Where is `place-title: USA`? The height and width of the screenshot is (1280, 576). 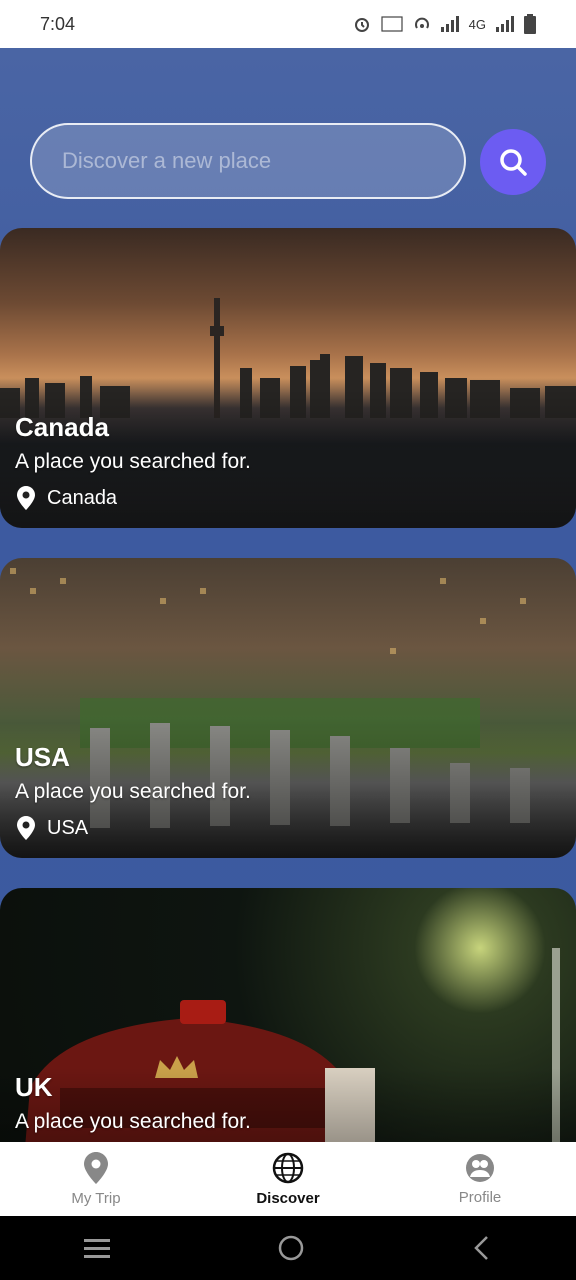 place-title: USA is located at coordinates (42, 757).